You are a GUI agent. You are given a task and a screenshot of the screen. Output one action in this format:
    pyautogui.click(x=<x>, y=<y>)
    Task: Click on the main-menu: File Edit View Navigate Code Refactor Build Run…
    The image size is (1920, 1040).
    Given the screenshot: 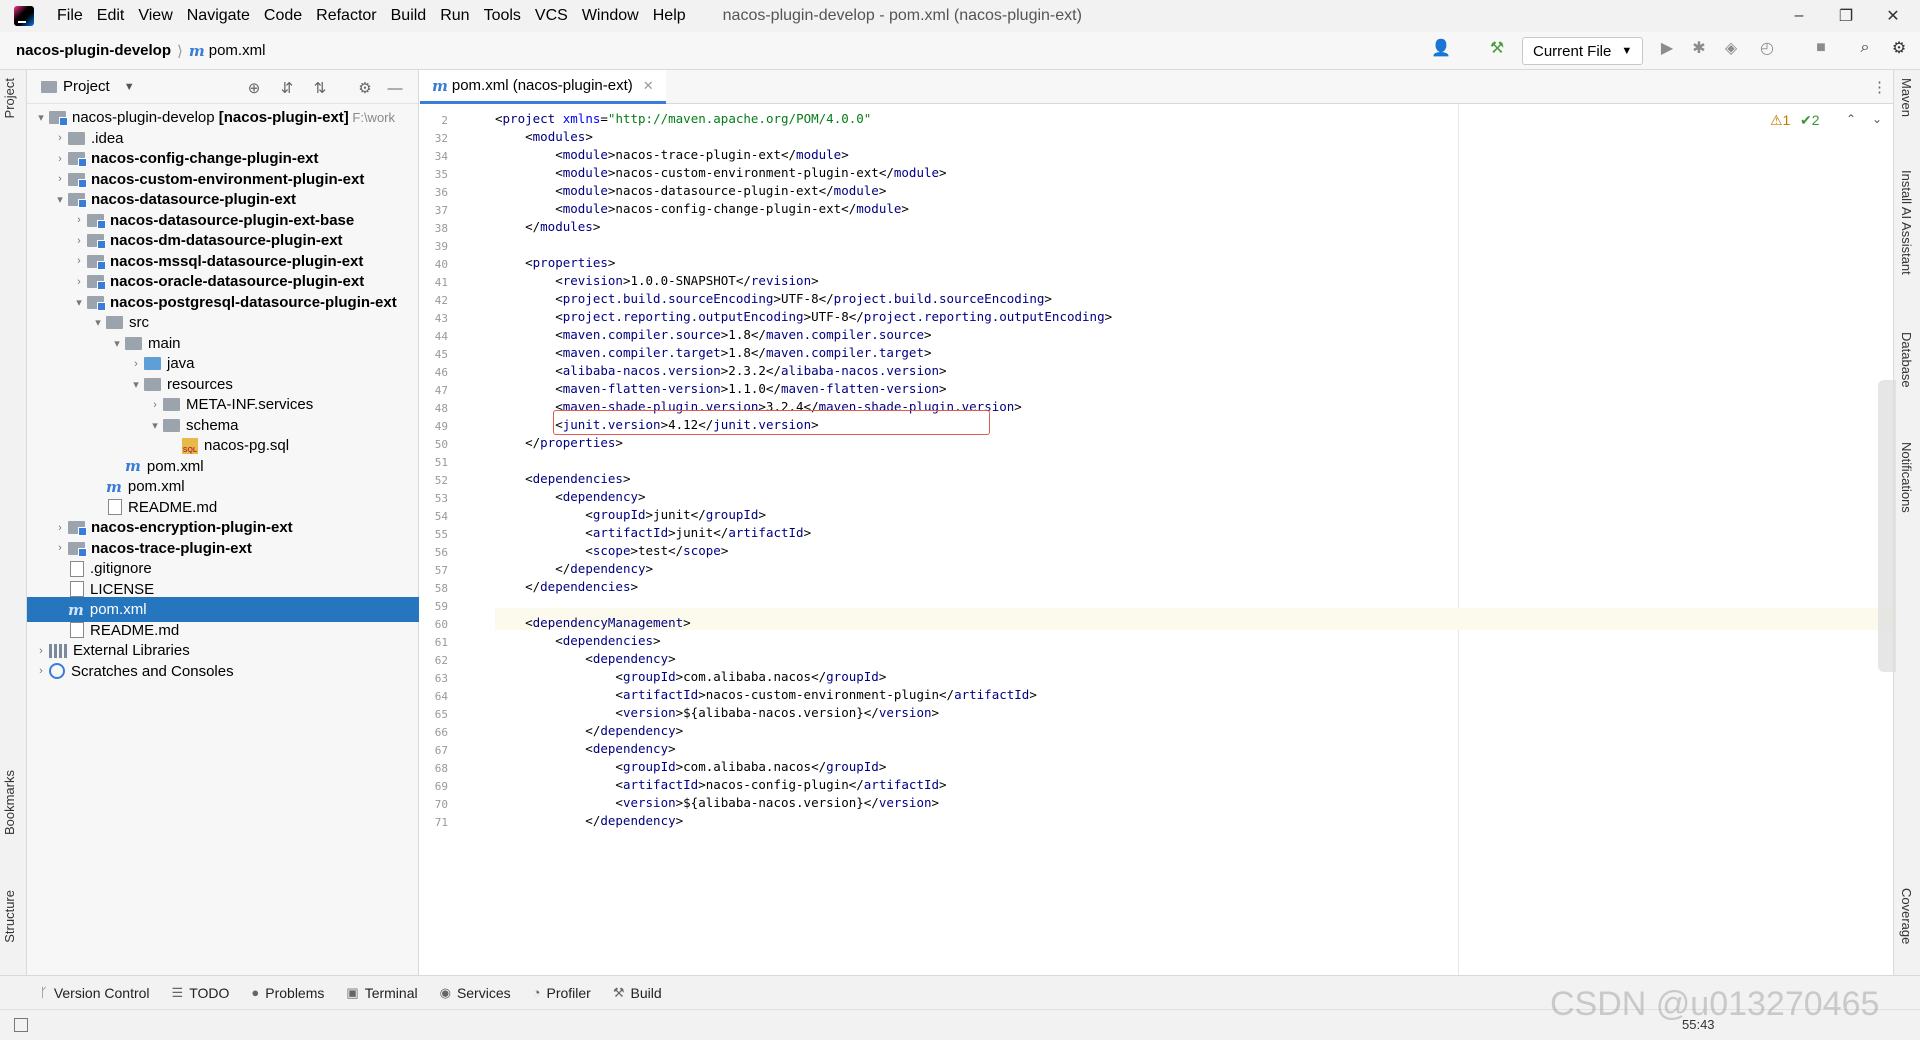 What is the action you would take?
    pyautogui.click(x=371, y=16)
    